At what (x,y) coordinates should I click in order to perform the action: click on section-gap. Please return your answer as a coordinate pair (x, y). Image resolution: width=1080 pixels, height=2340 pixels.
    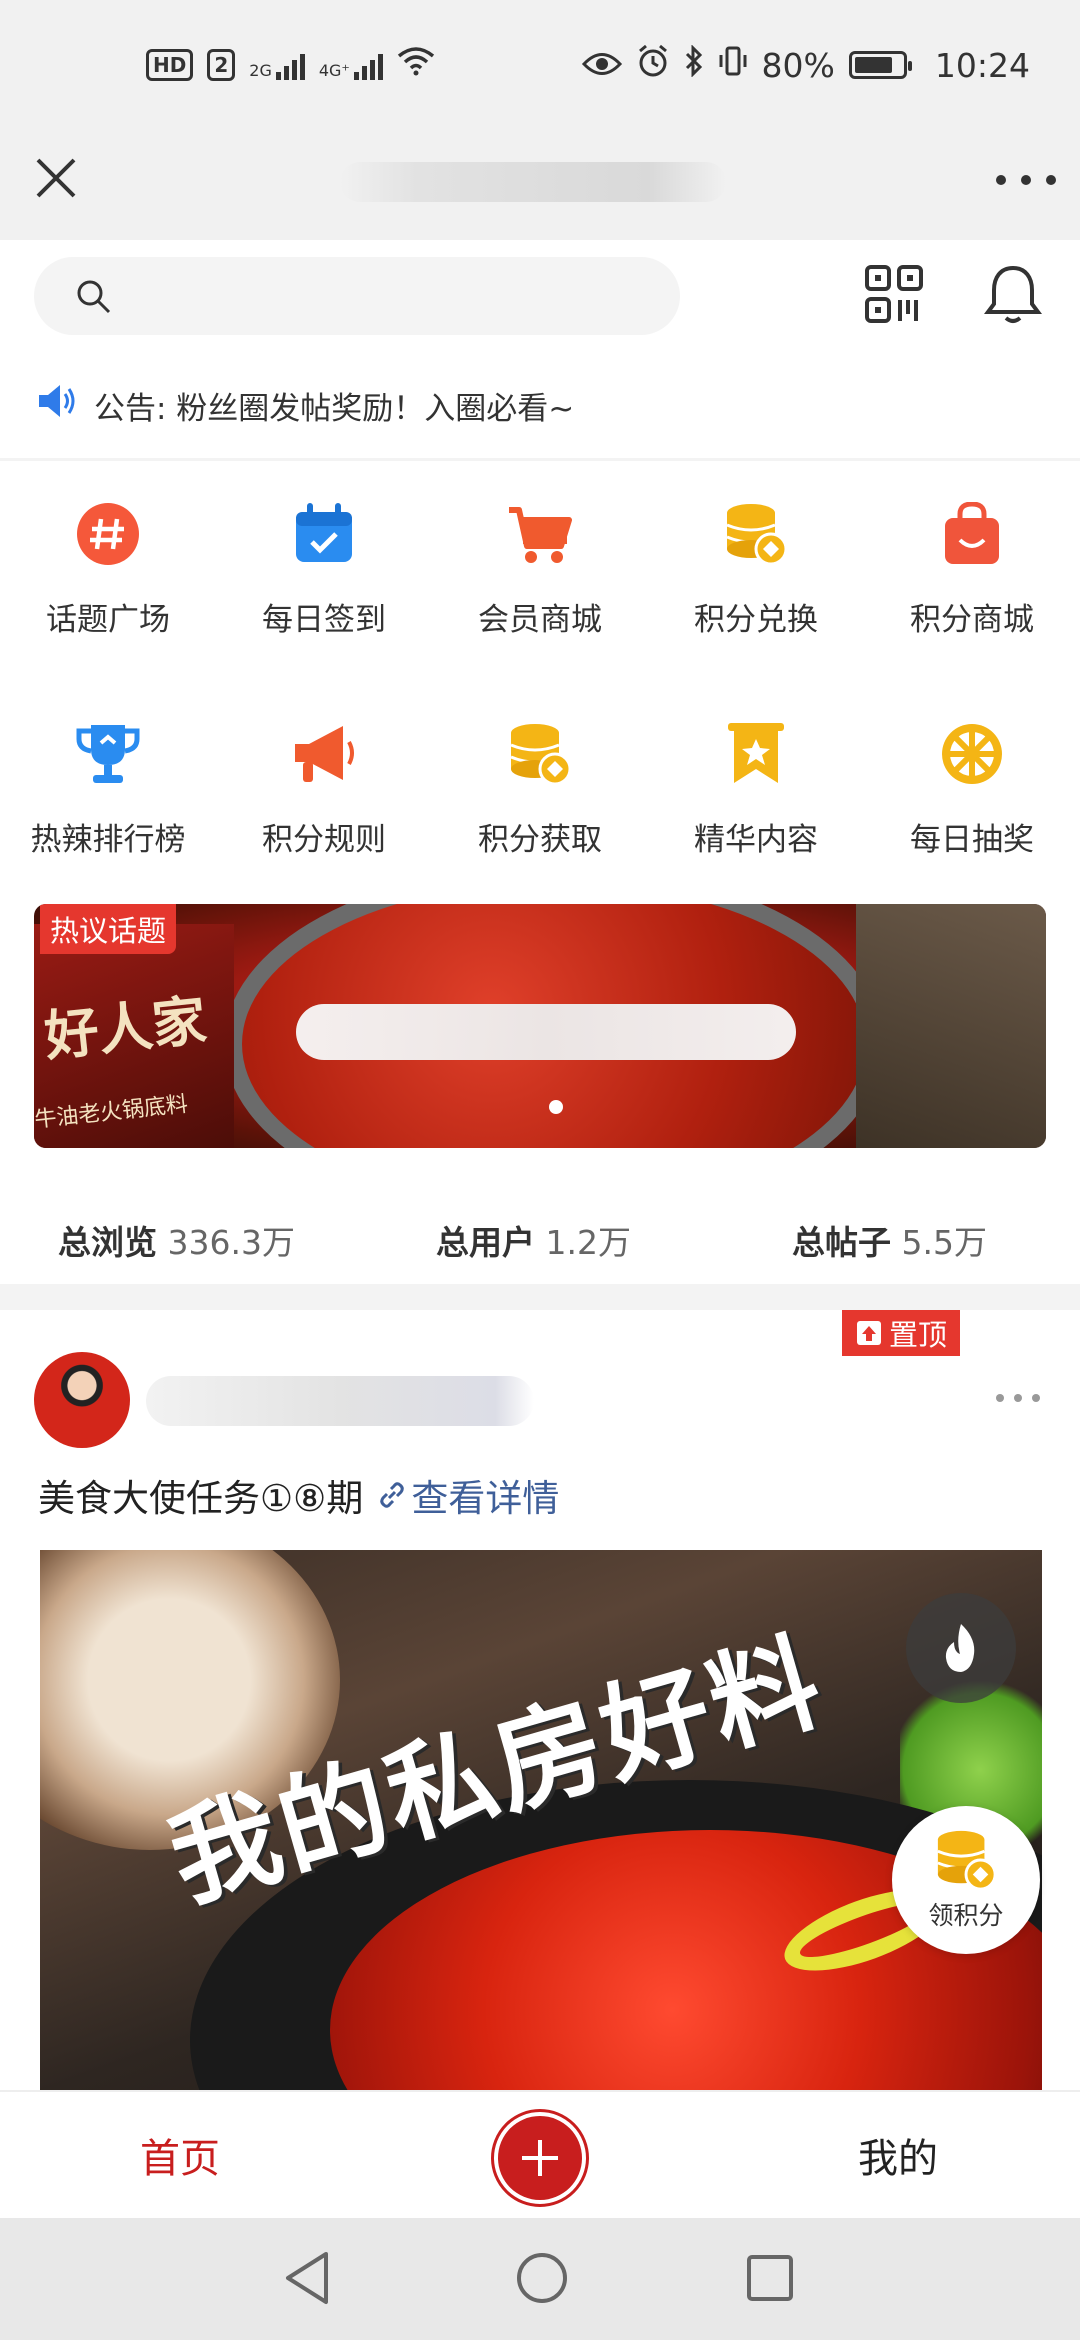
    Looking at the image, I should click on (540, 1297).